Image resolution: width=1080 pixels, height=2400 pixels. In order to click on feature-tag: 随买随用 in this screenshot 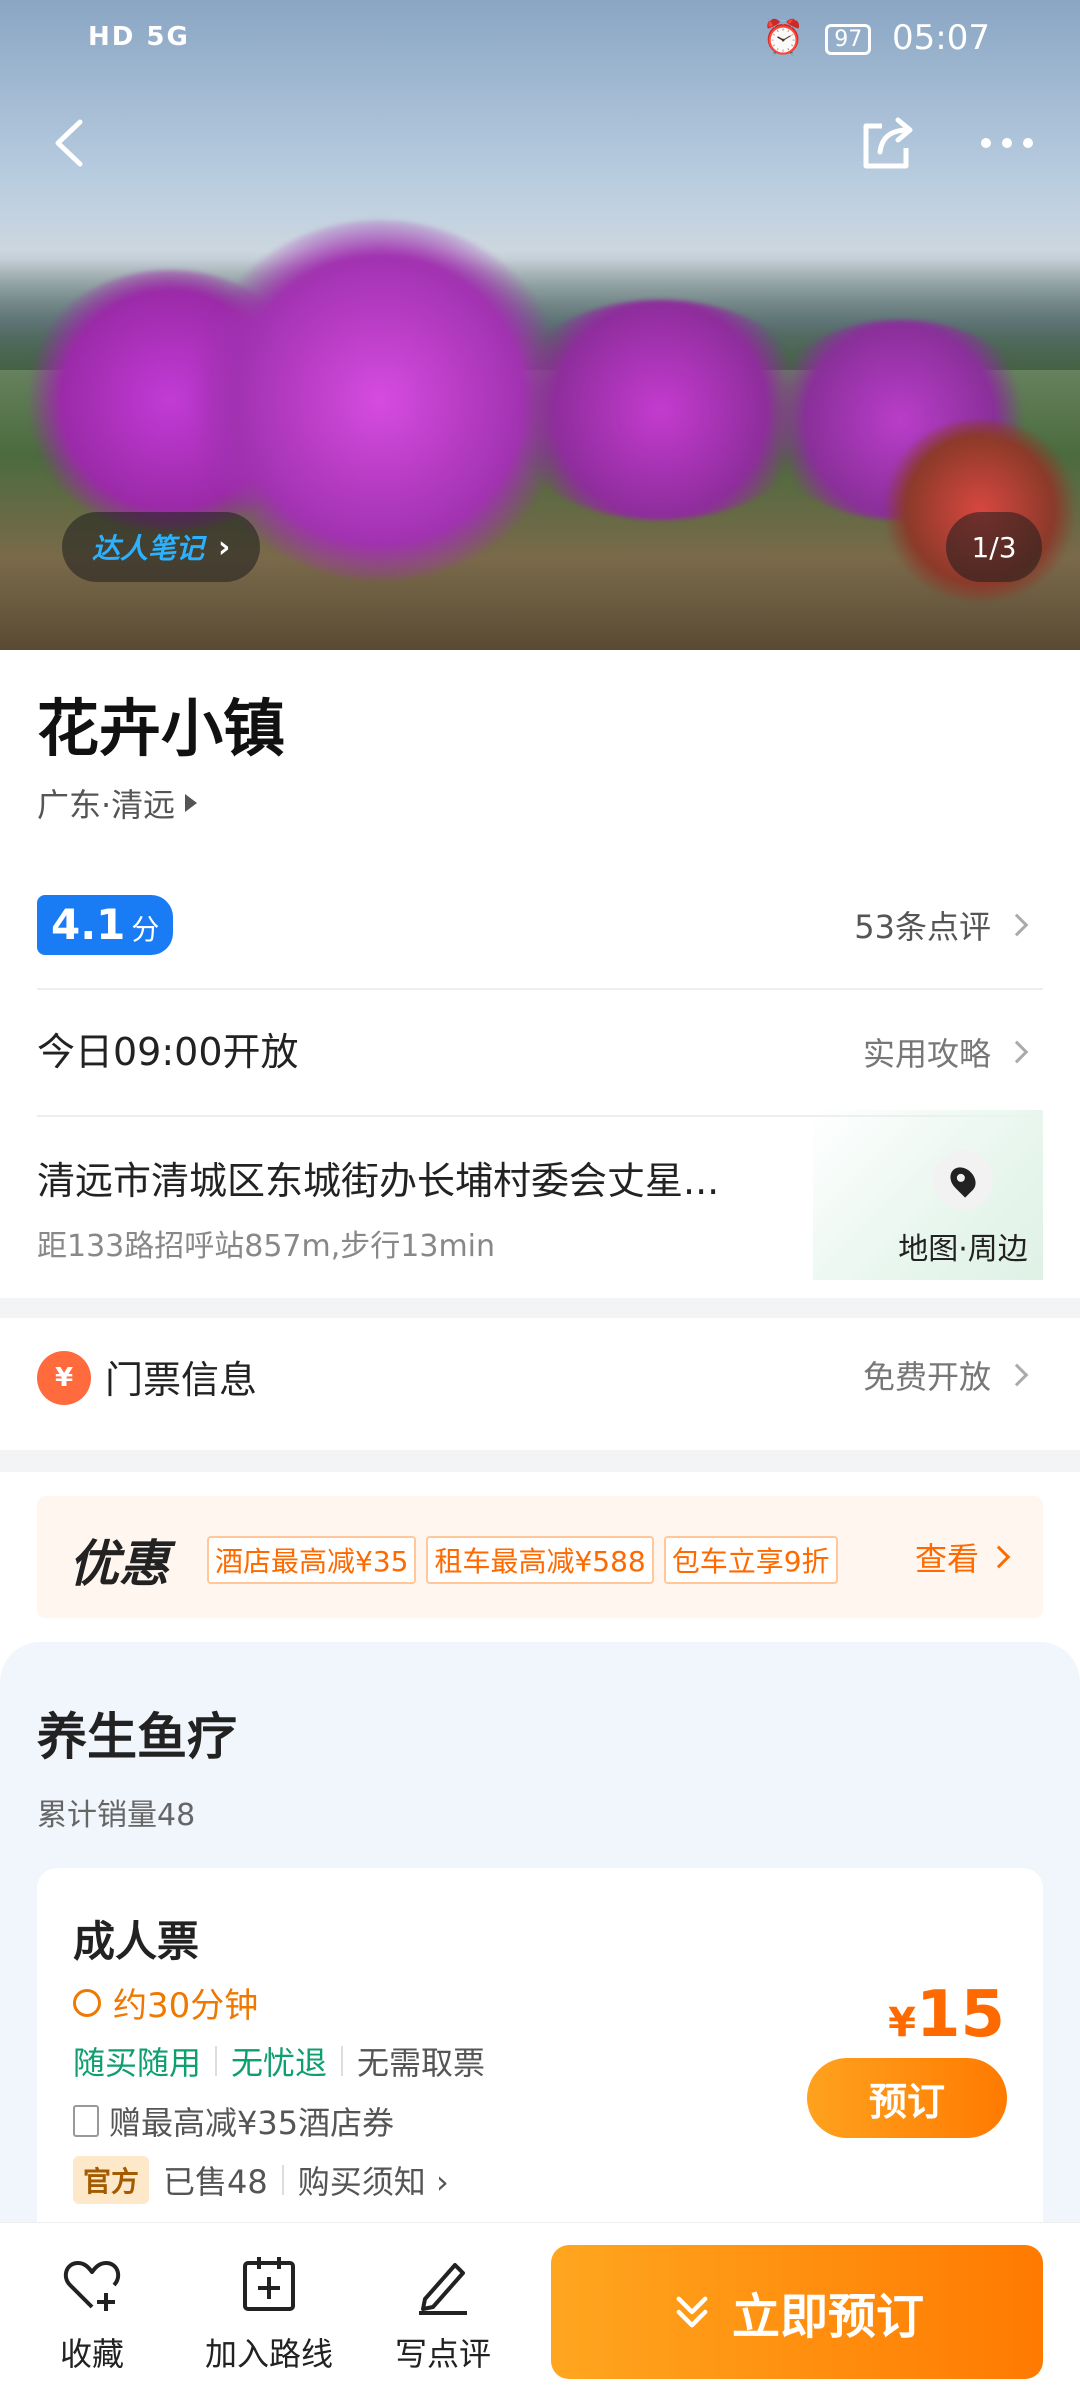, I will do `click(137, 2063)`.